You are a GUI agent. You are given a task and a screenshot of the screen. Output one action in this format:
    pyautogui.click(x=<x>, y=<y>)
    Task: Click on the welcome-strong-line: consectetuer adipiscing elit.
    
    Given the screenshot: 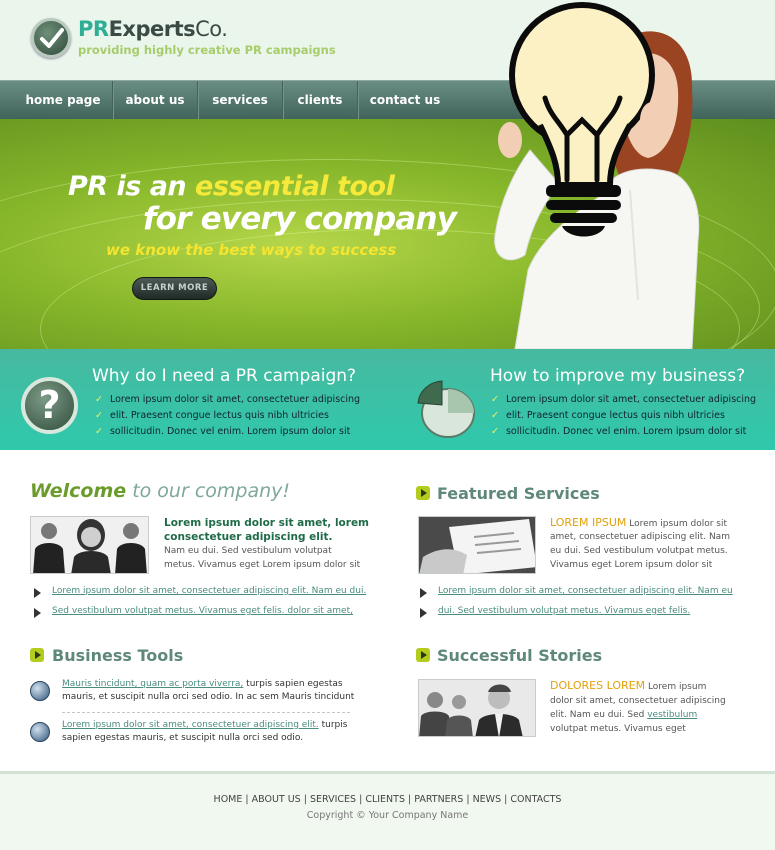 What is the action you would take?
    pyautogui.click(x=248, y=537)
    